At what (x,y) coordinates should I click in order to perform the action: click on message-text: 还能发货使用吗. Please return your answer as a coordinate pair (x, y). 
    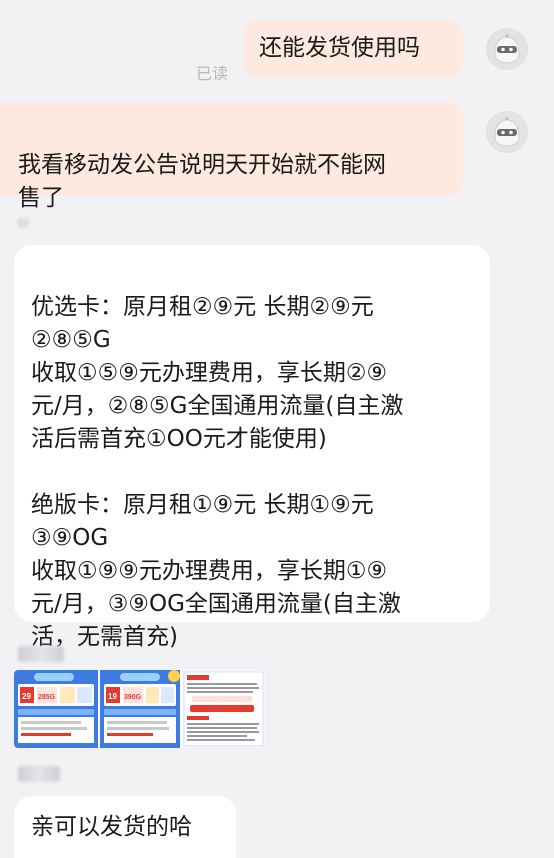
    Looking at the image, I should click on (339, 48).